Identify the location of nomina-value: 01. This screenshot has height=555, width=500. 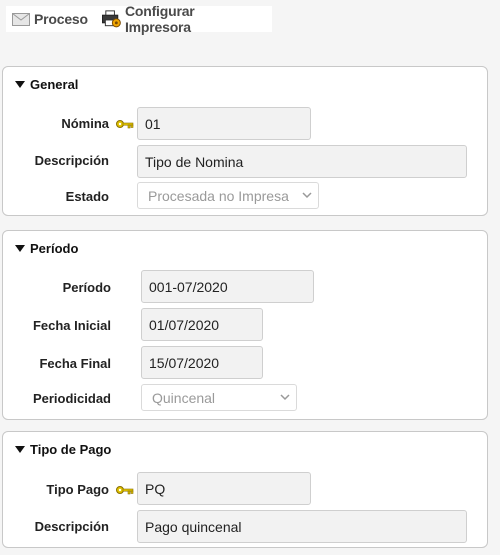
(153, 123).